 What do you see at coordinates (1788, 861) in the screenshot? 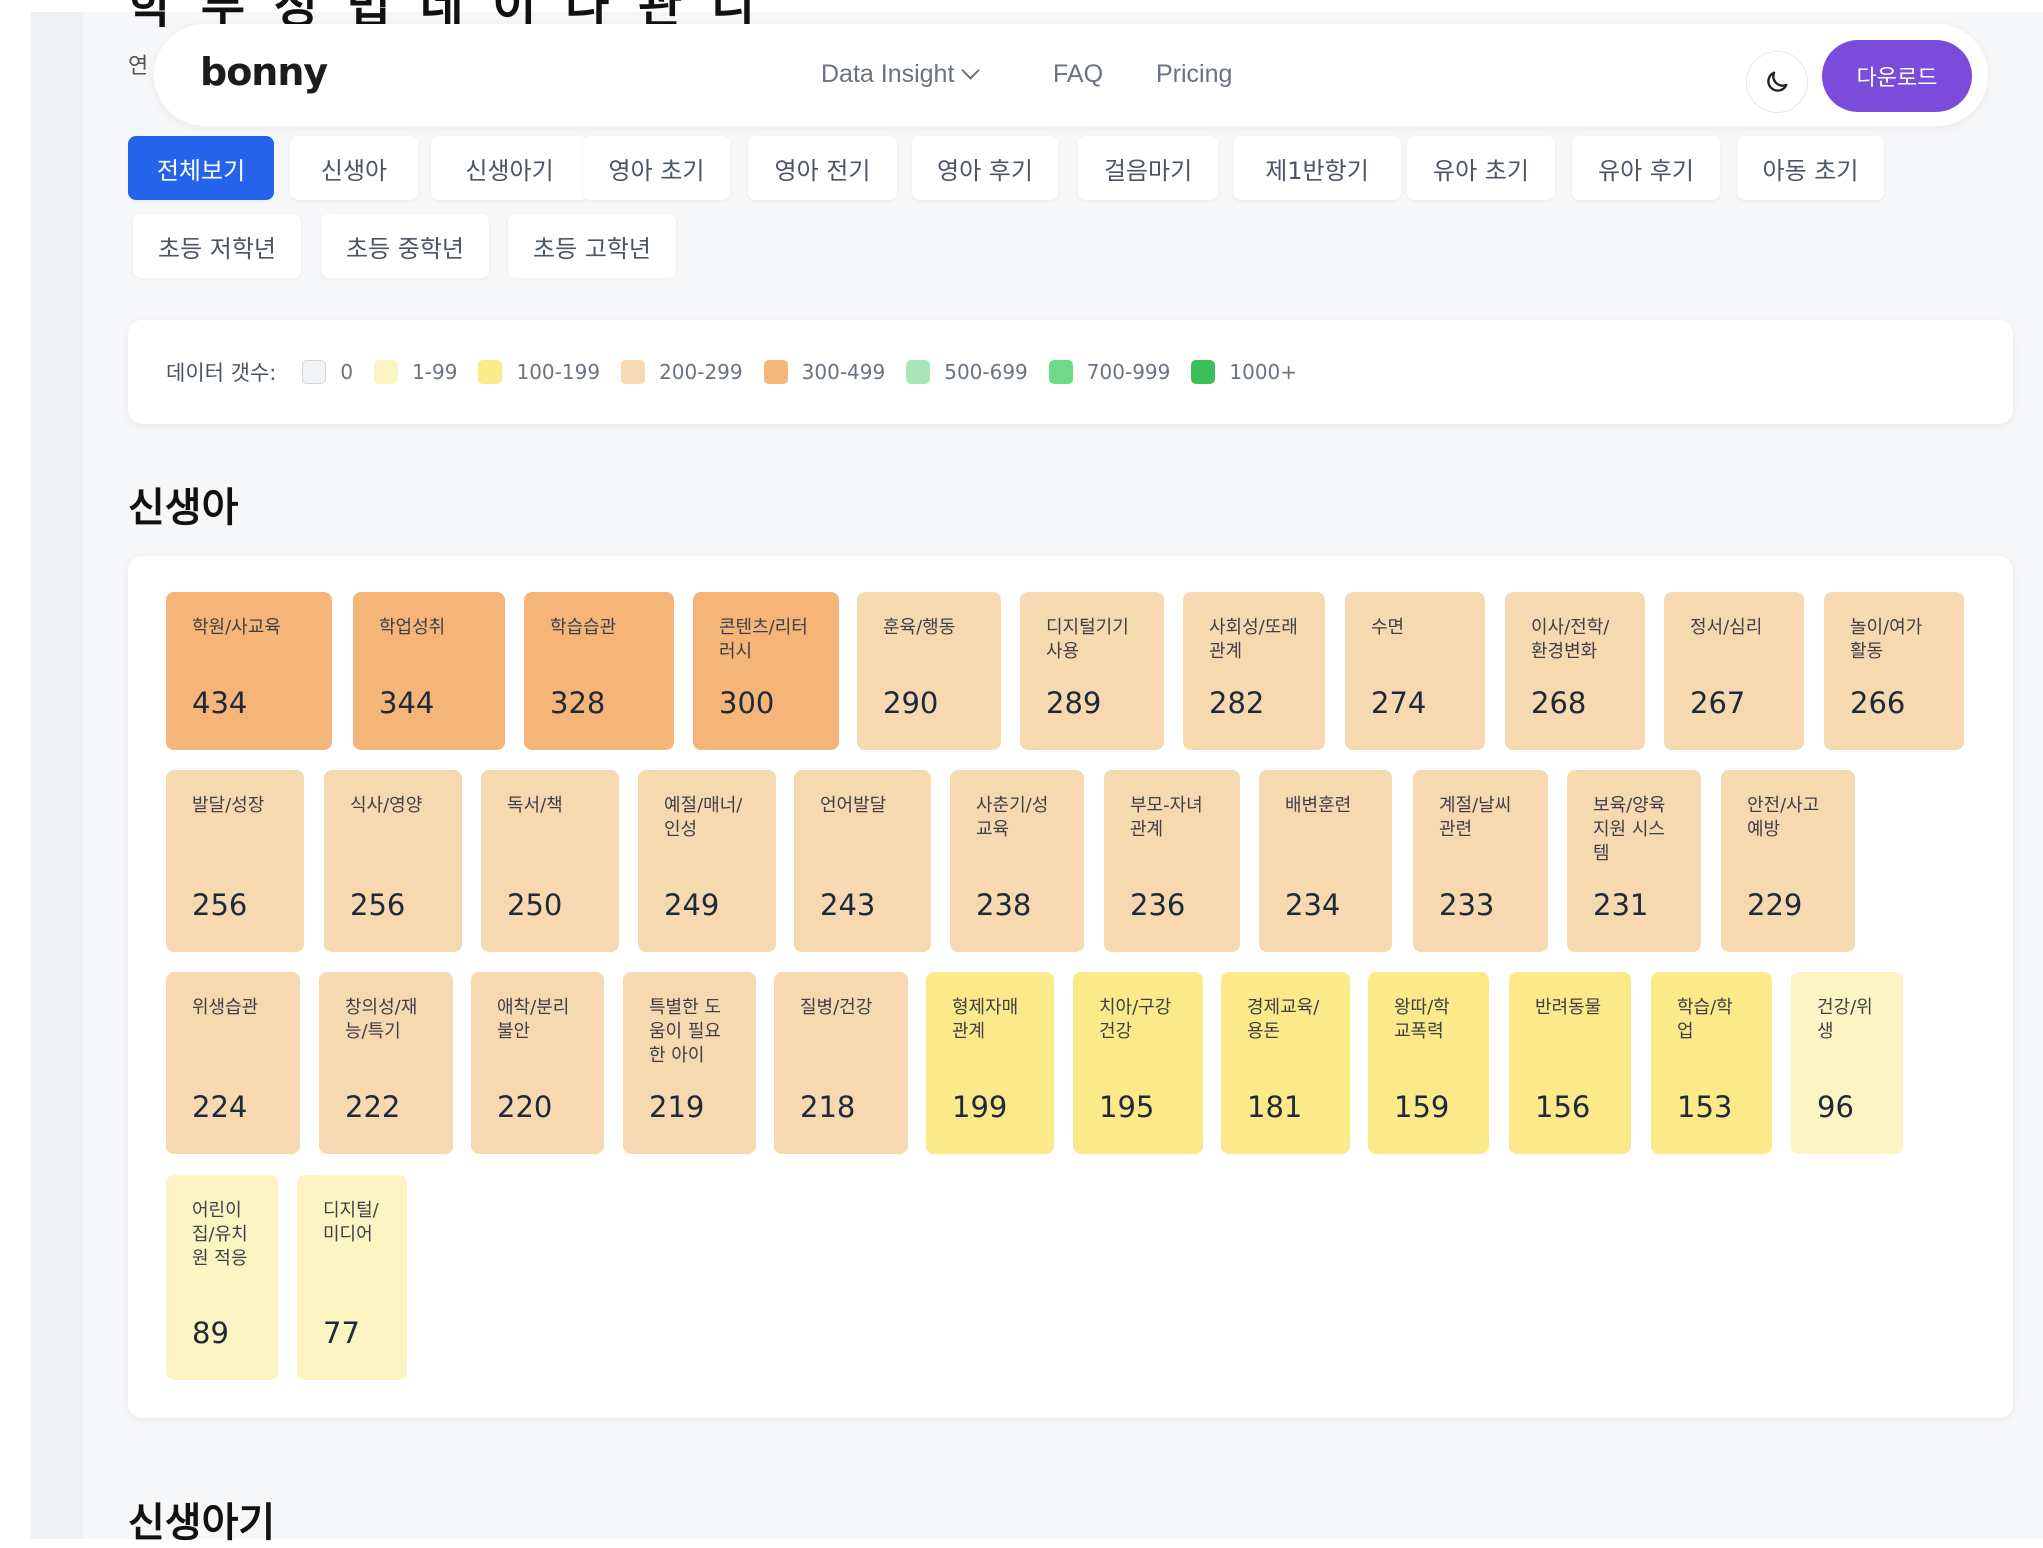
I see `topic-card: 안전/사고예방 229` at bounding box center [1788, 861].